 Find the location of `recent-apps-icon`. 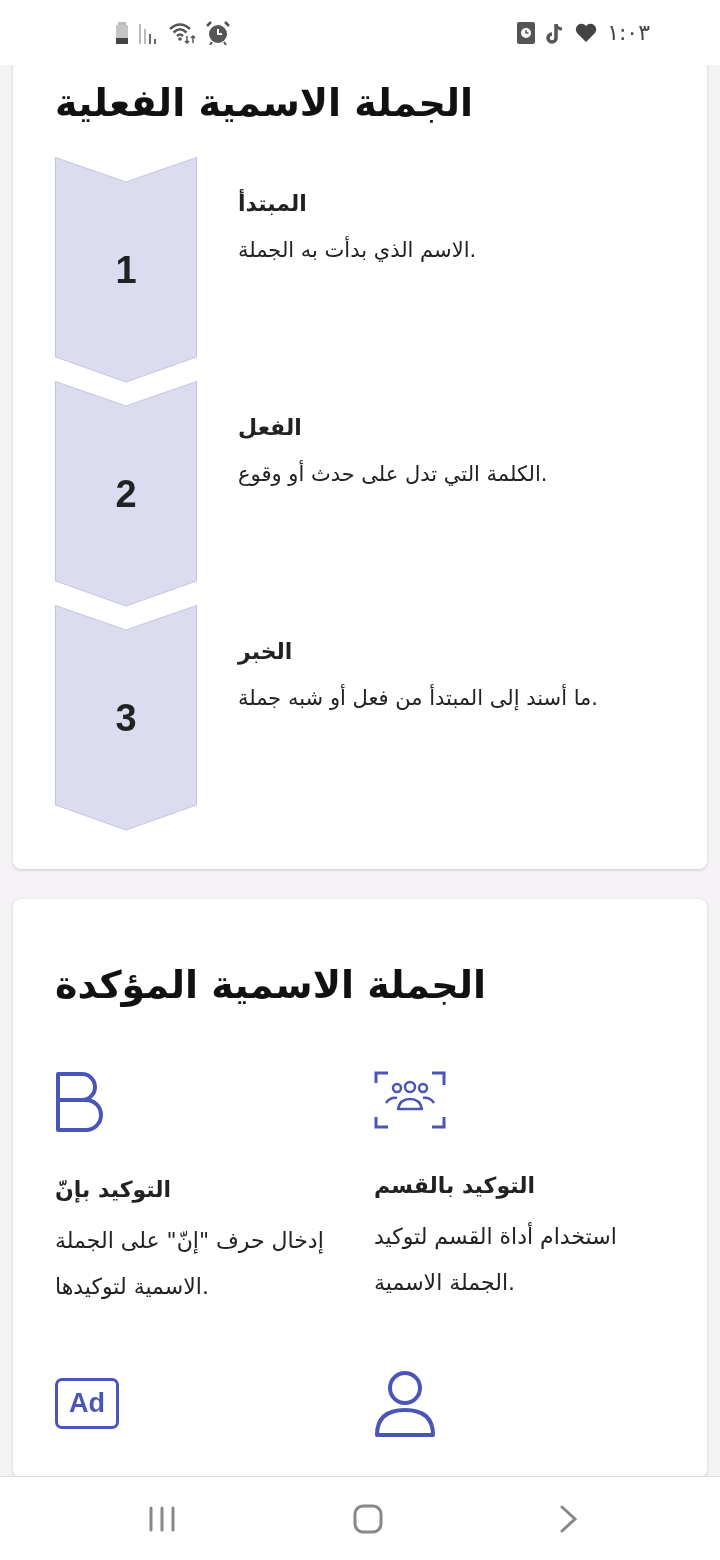

recent-apps-icon is located at coordinates (162, 1518).